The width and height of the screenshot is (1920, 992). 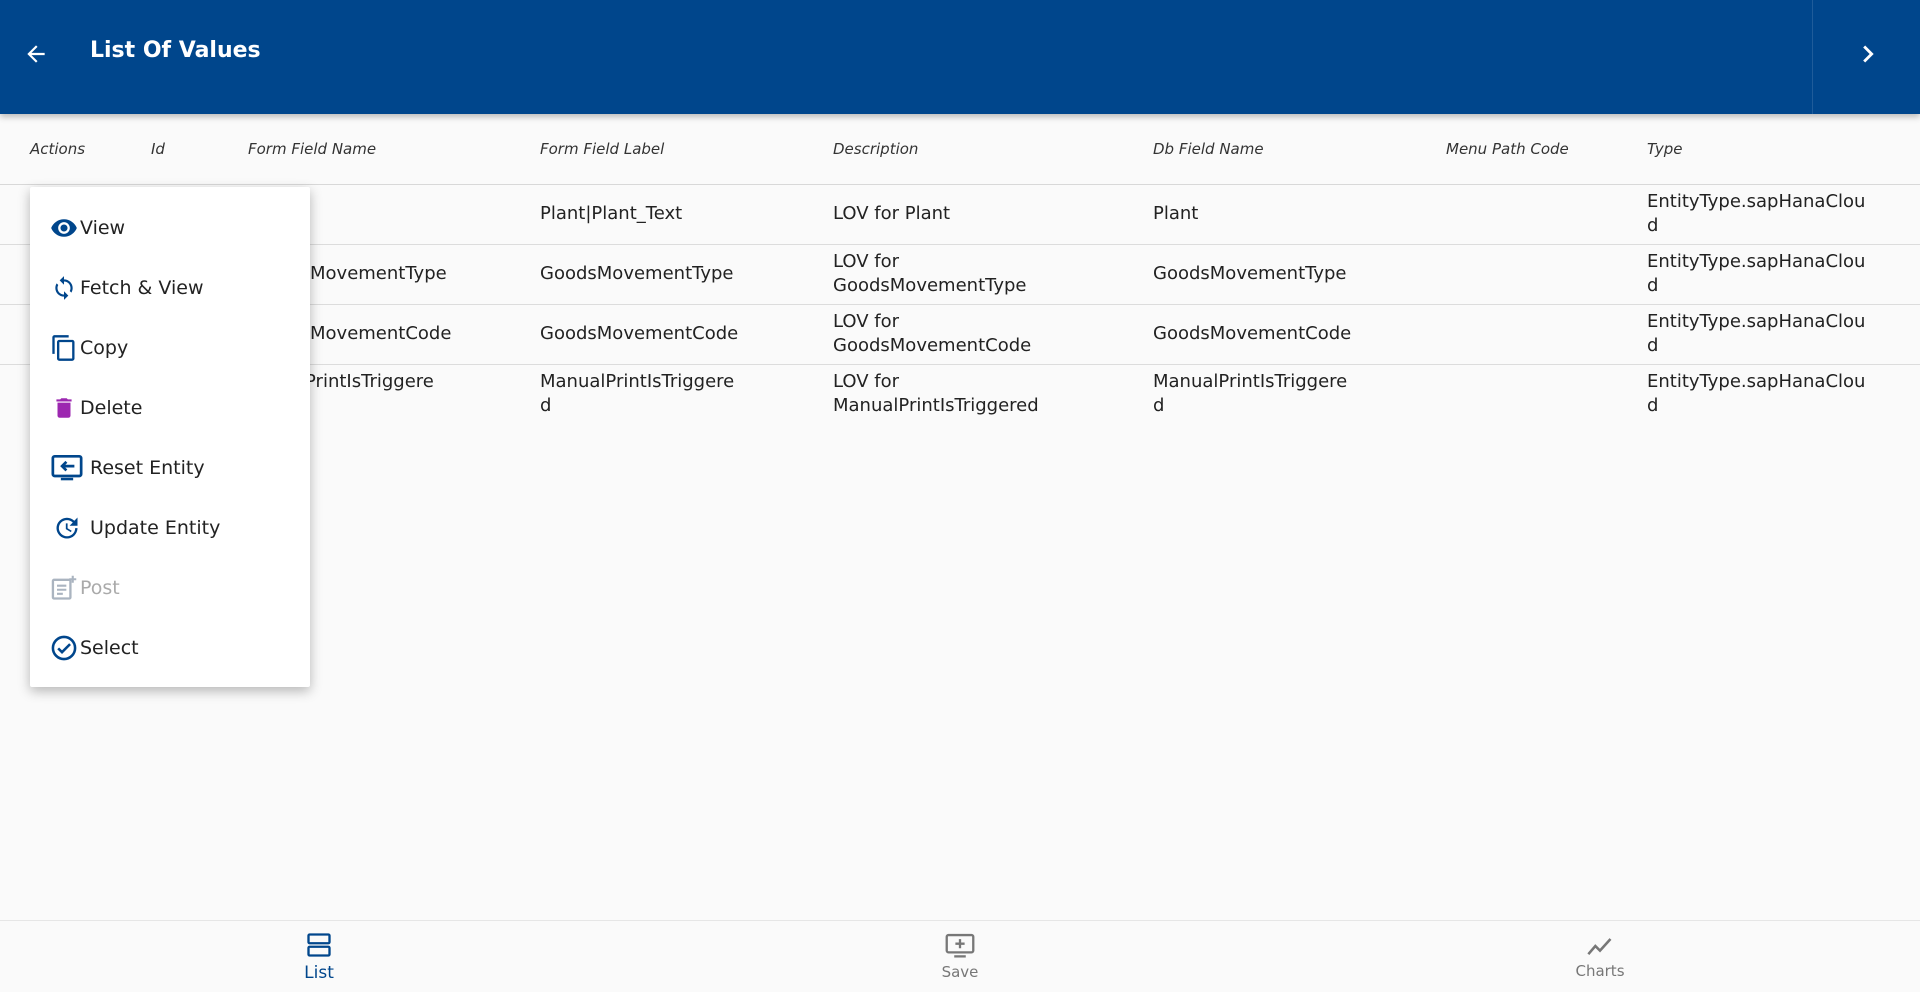 I want to click on menu-item-select: Select, so click(x=170, y=648).